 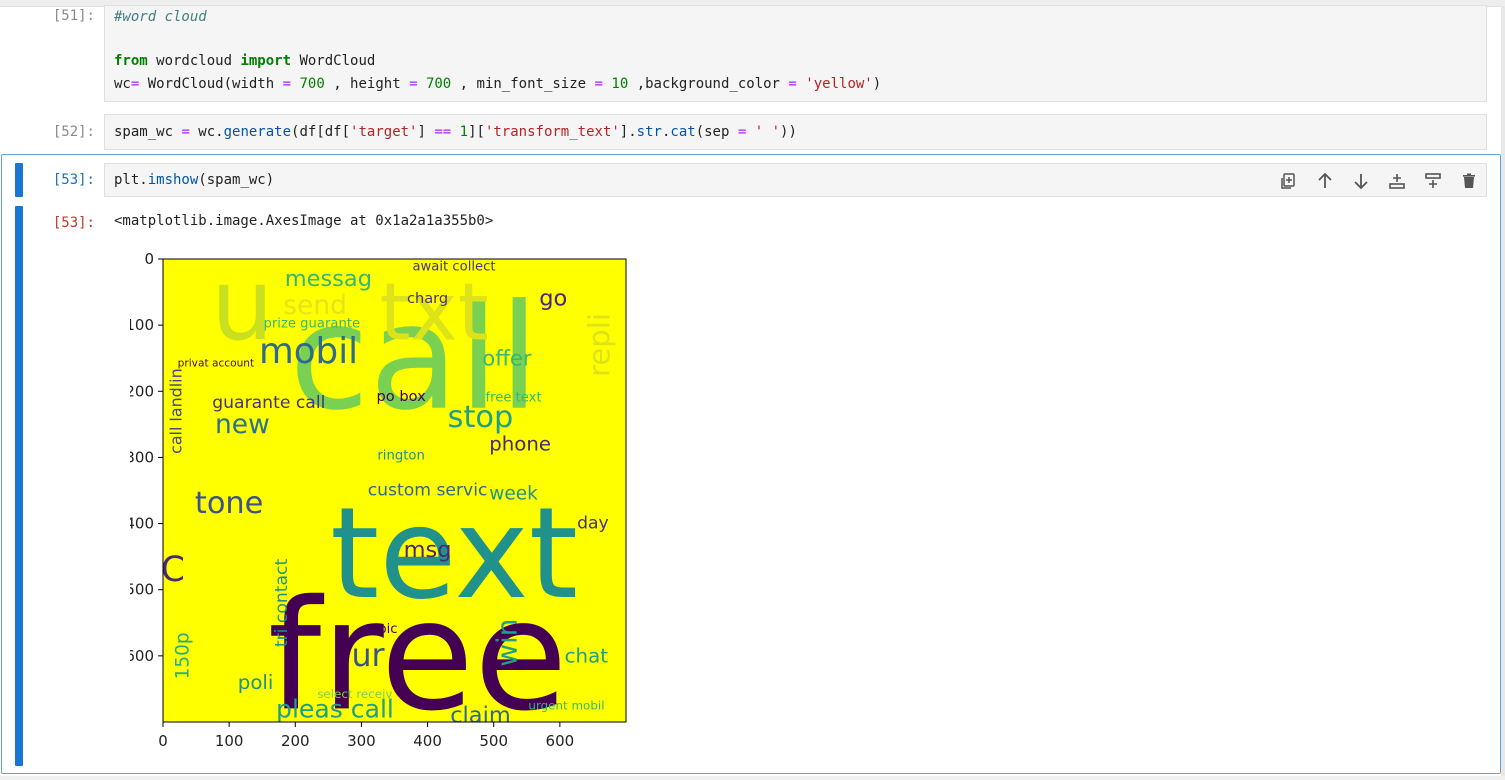 I want to click on code-token: import, so click(x=266, y=61).